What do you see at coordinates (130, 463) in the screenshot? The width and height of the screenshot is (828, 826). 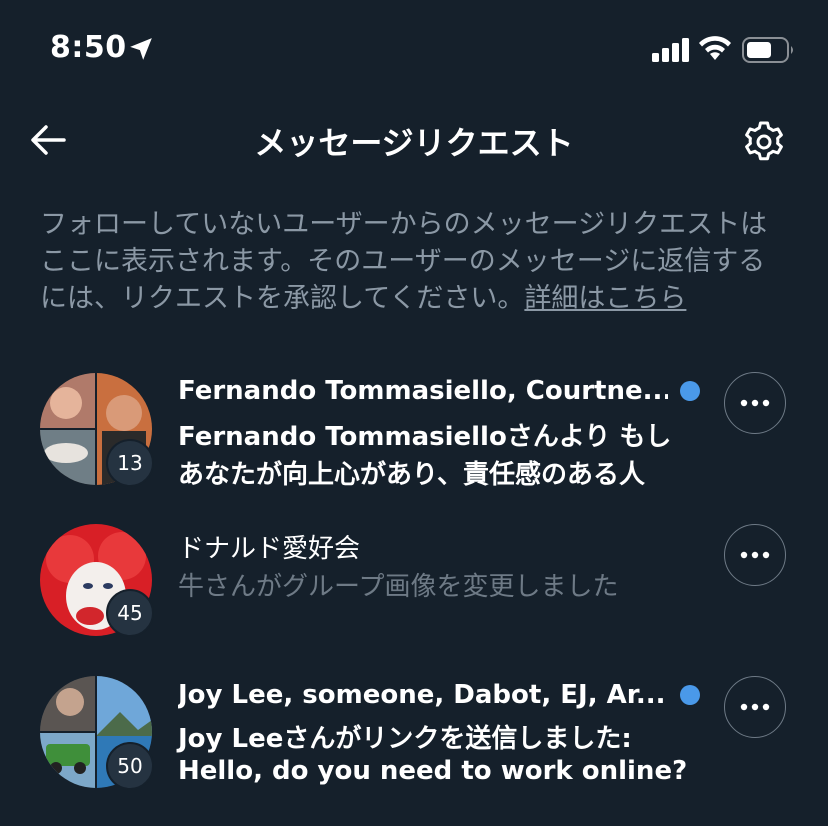 I see `participant-count-badge: 13` at bounding box center [130, 463].